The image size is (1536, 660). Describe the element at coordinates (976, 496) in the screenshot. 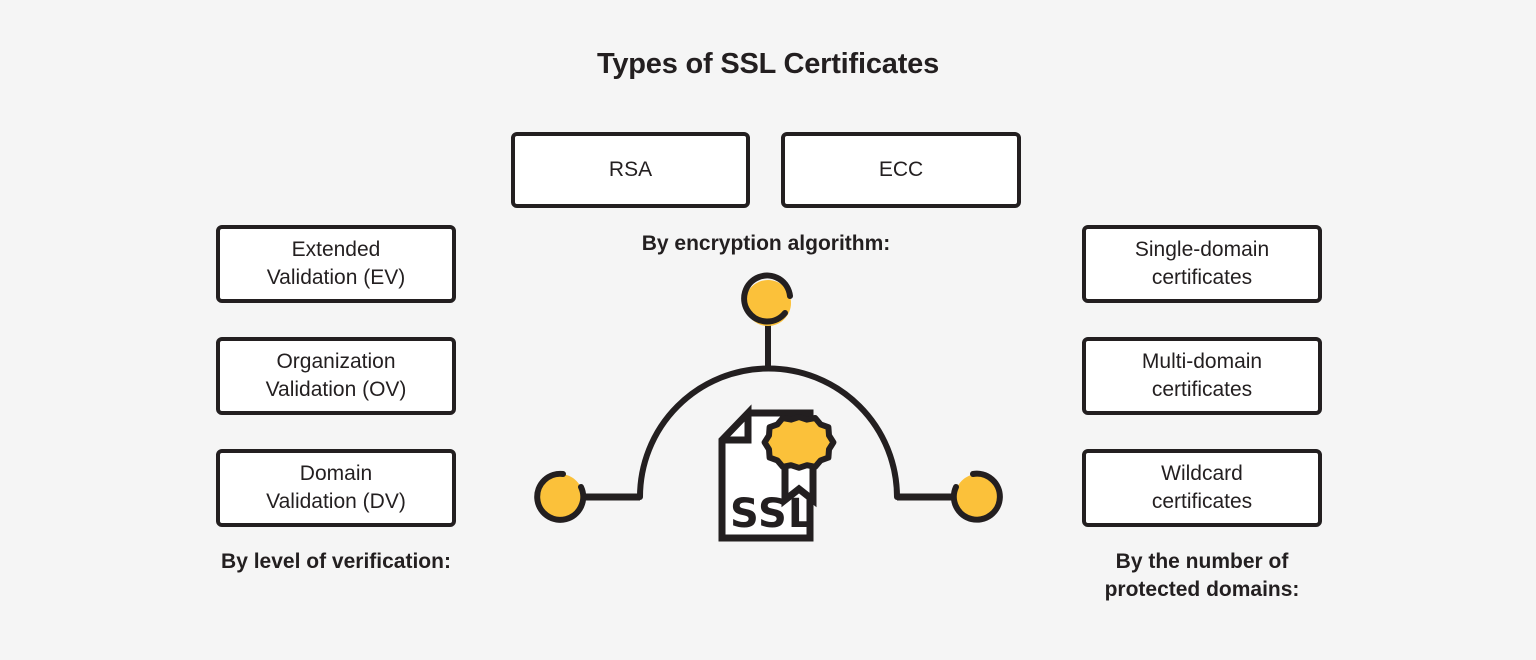

I see `right-node` at that location.